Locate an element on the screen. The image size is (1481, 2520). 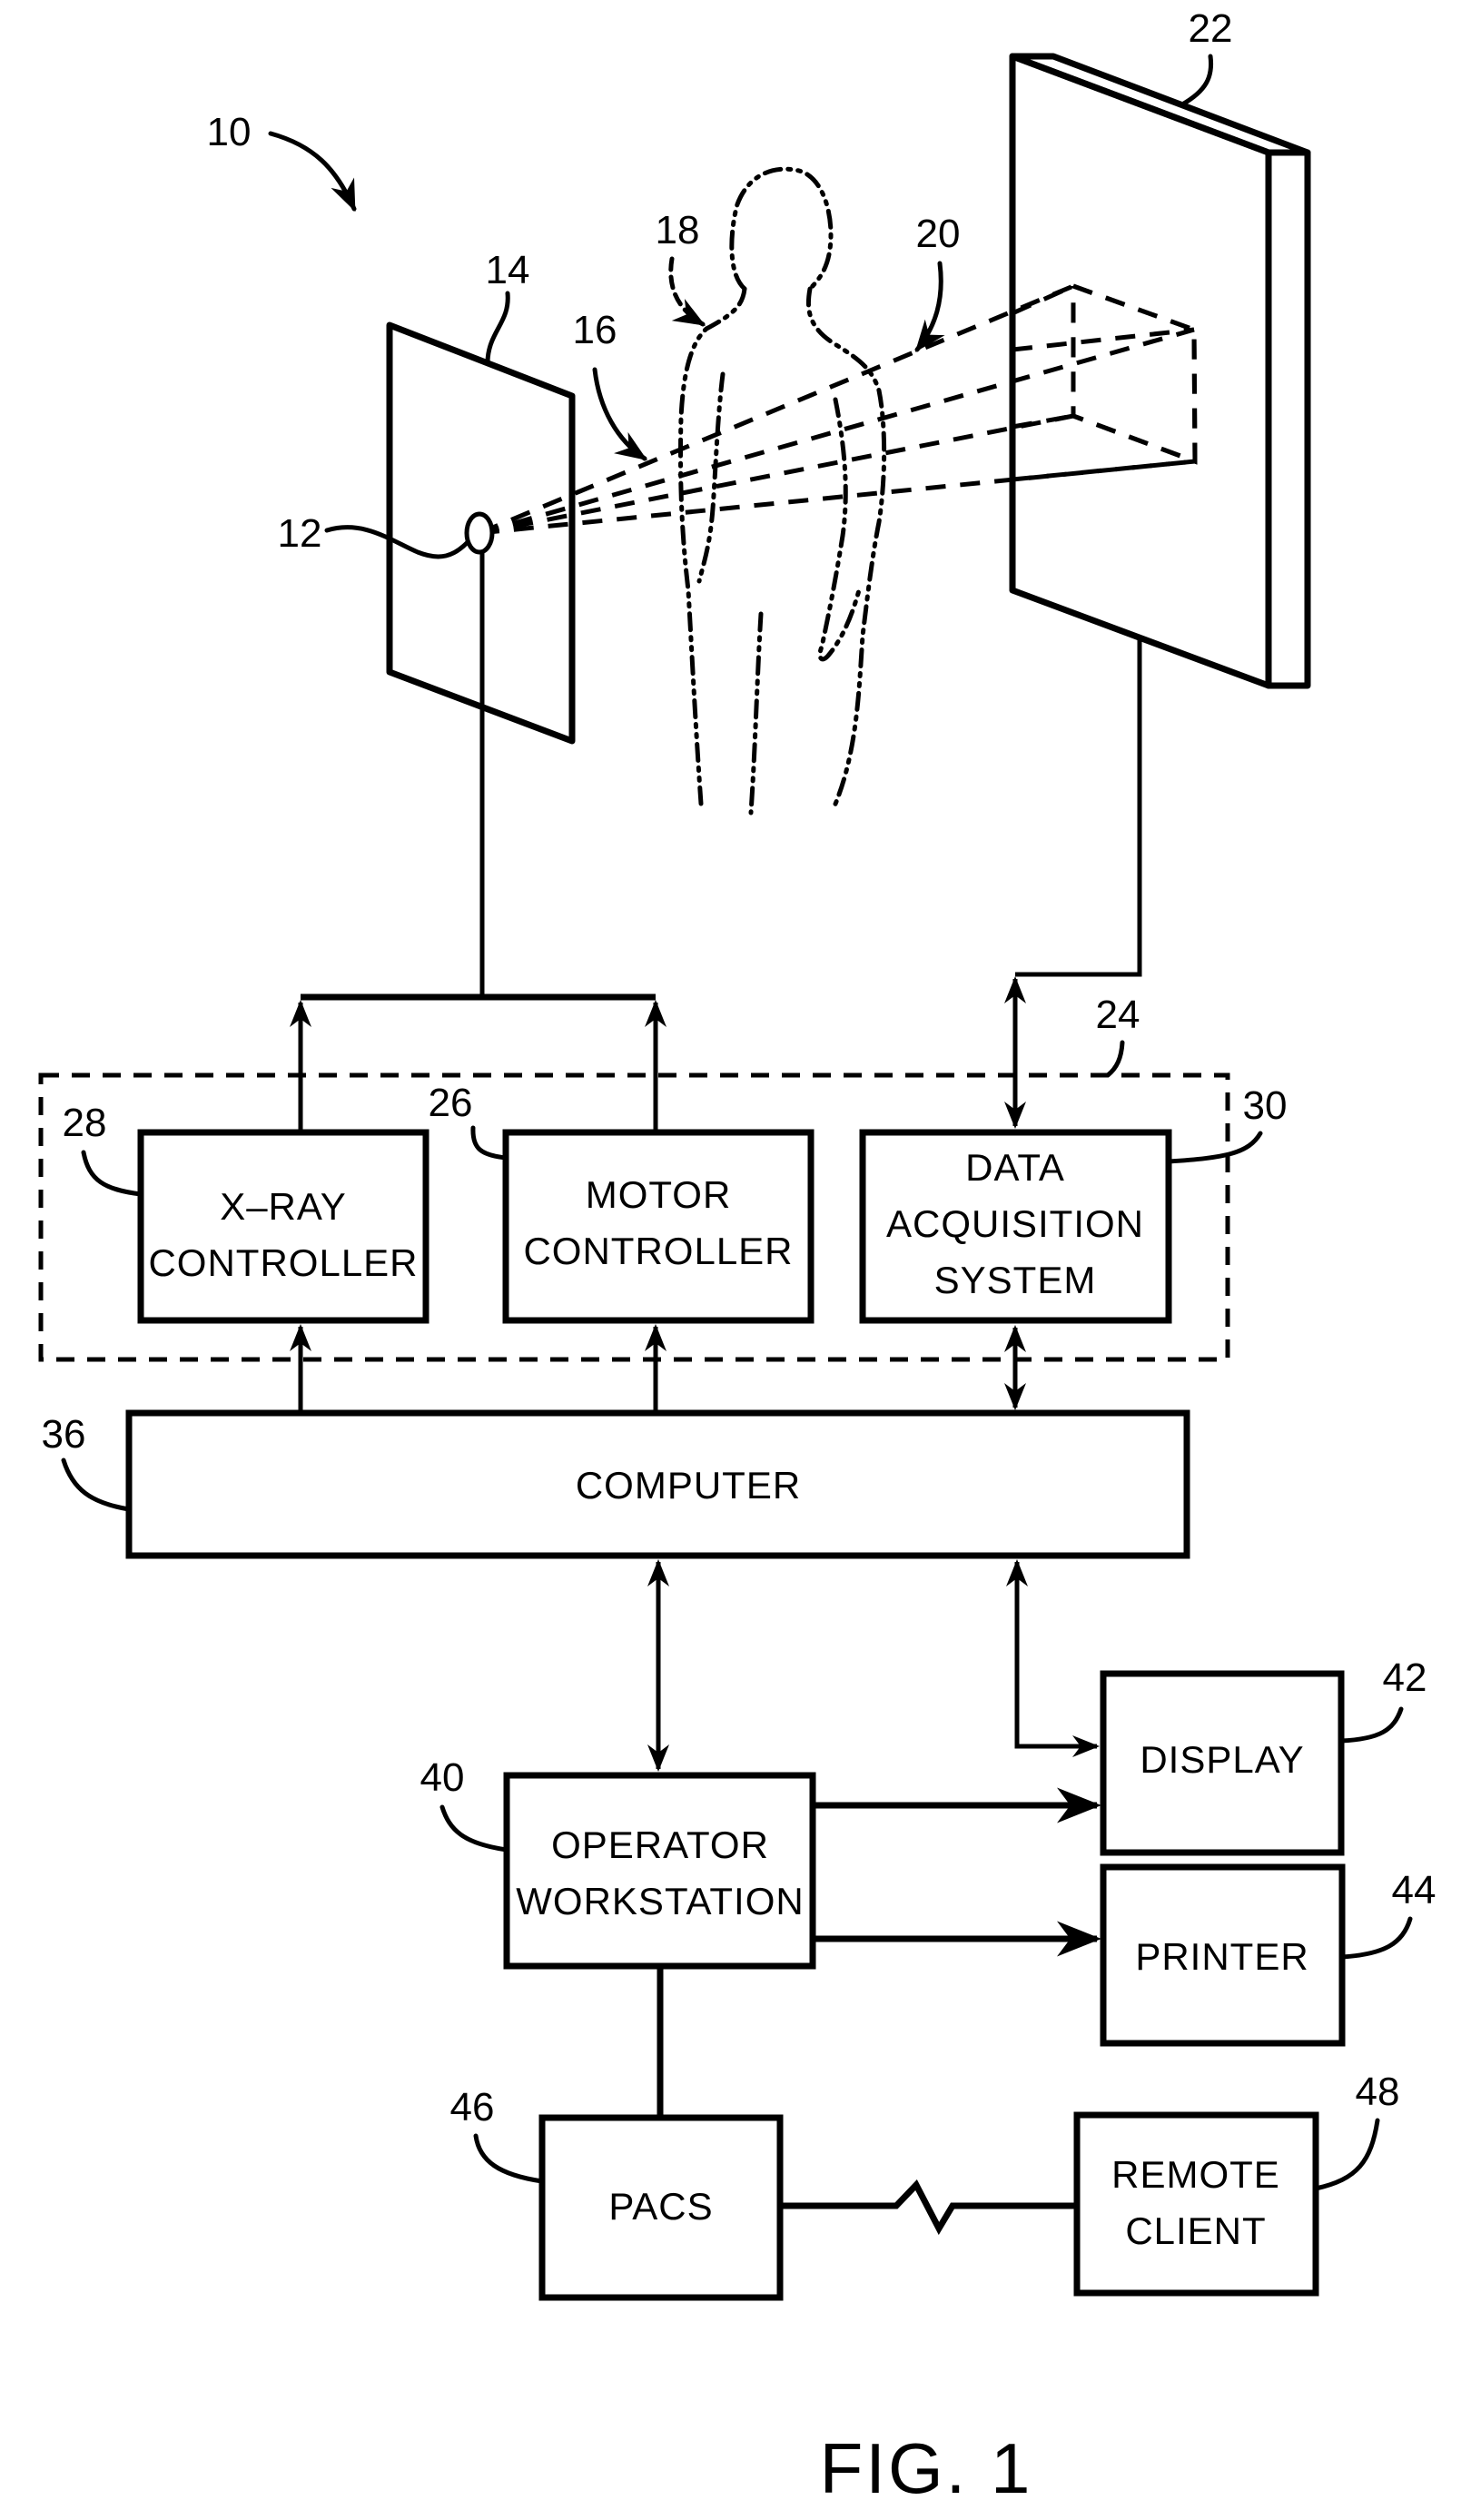
detector-side-edge is located at coordinates (1288, 419).